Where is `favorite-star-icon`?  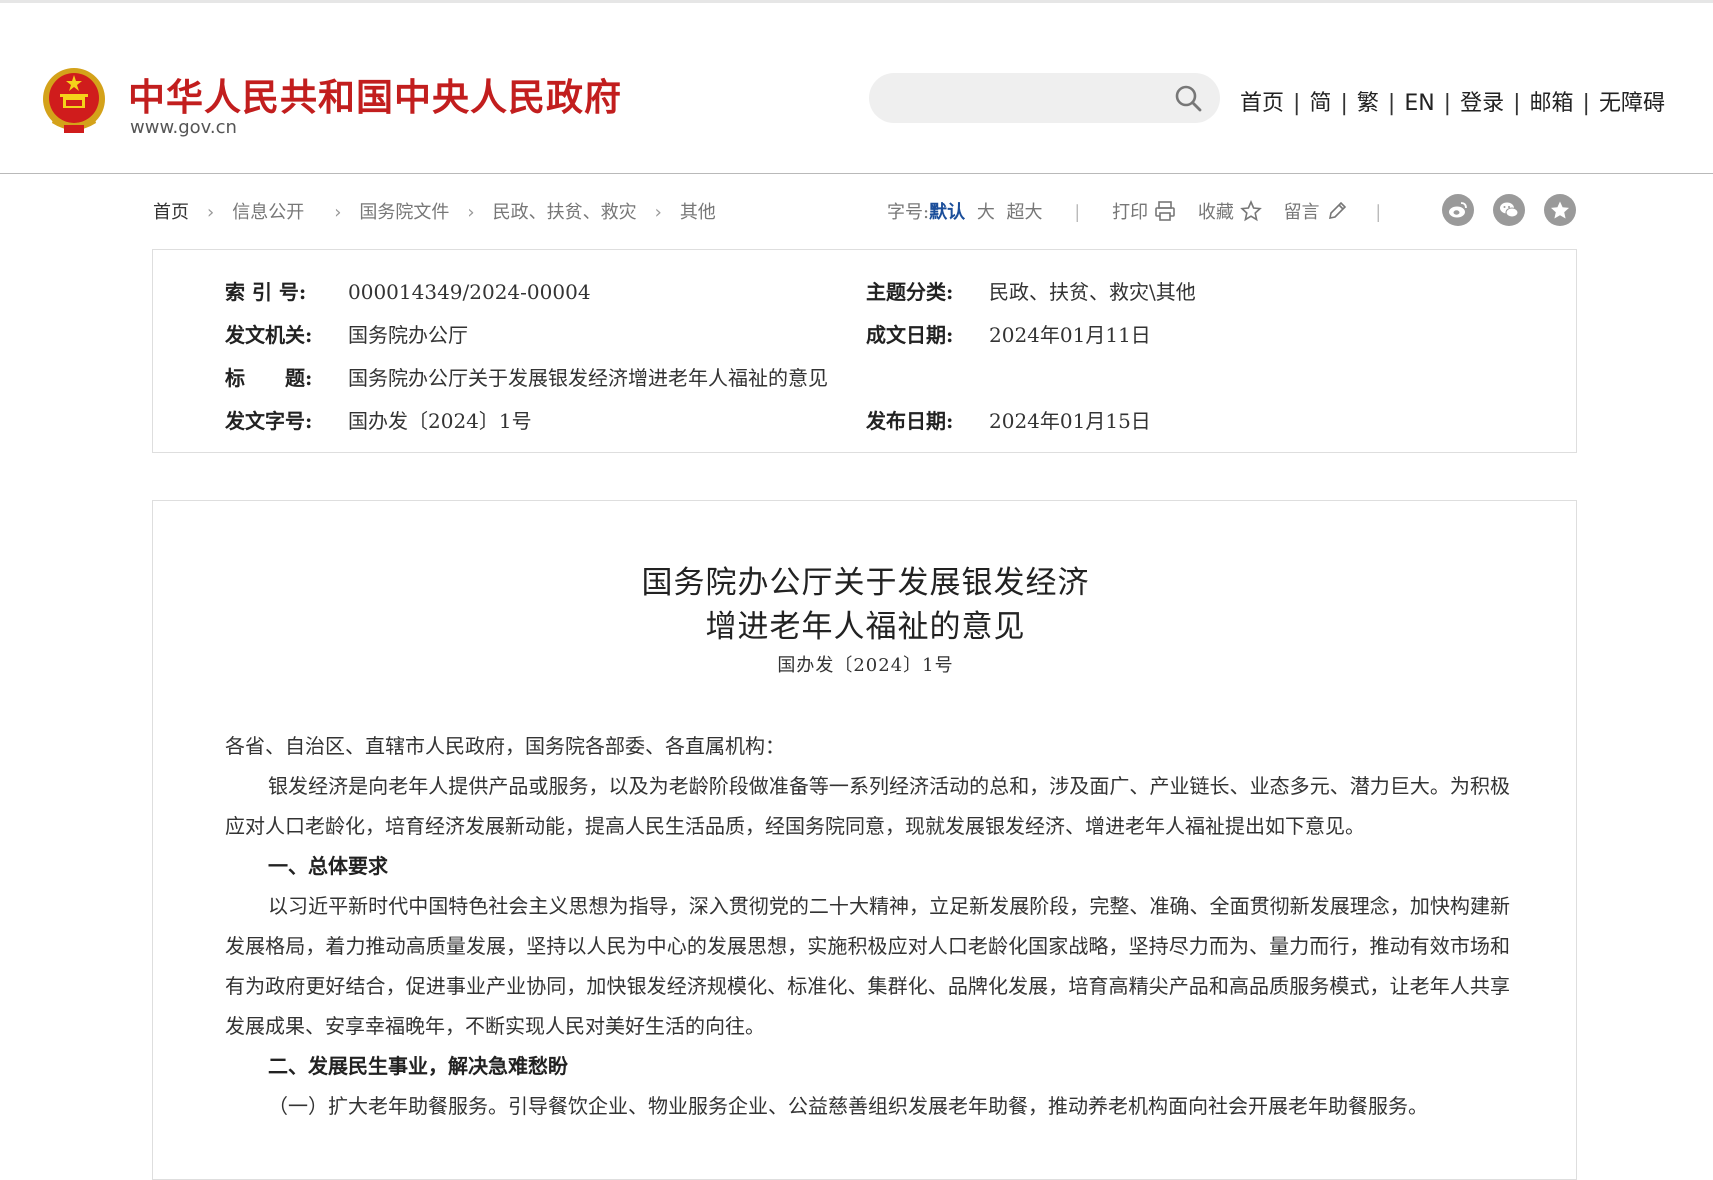 favorite-star-icon is located at coordinates (1560, 210).